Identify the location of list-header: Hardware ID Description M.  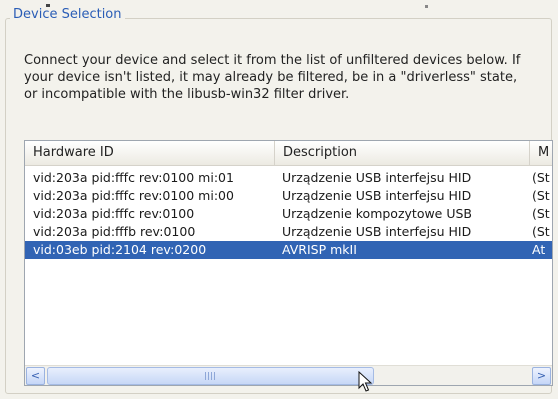
(288, 153).